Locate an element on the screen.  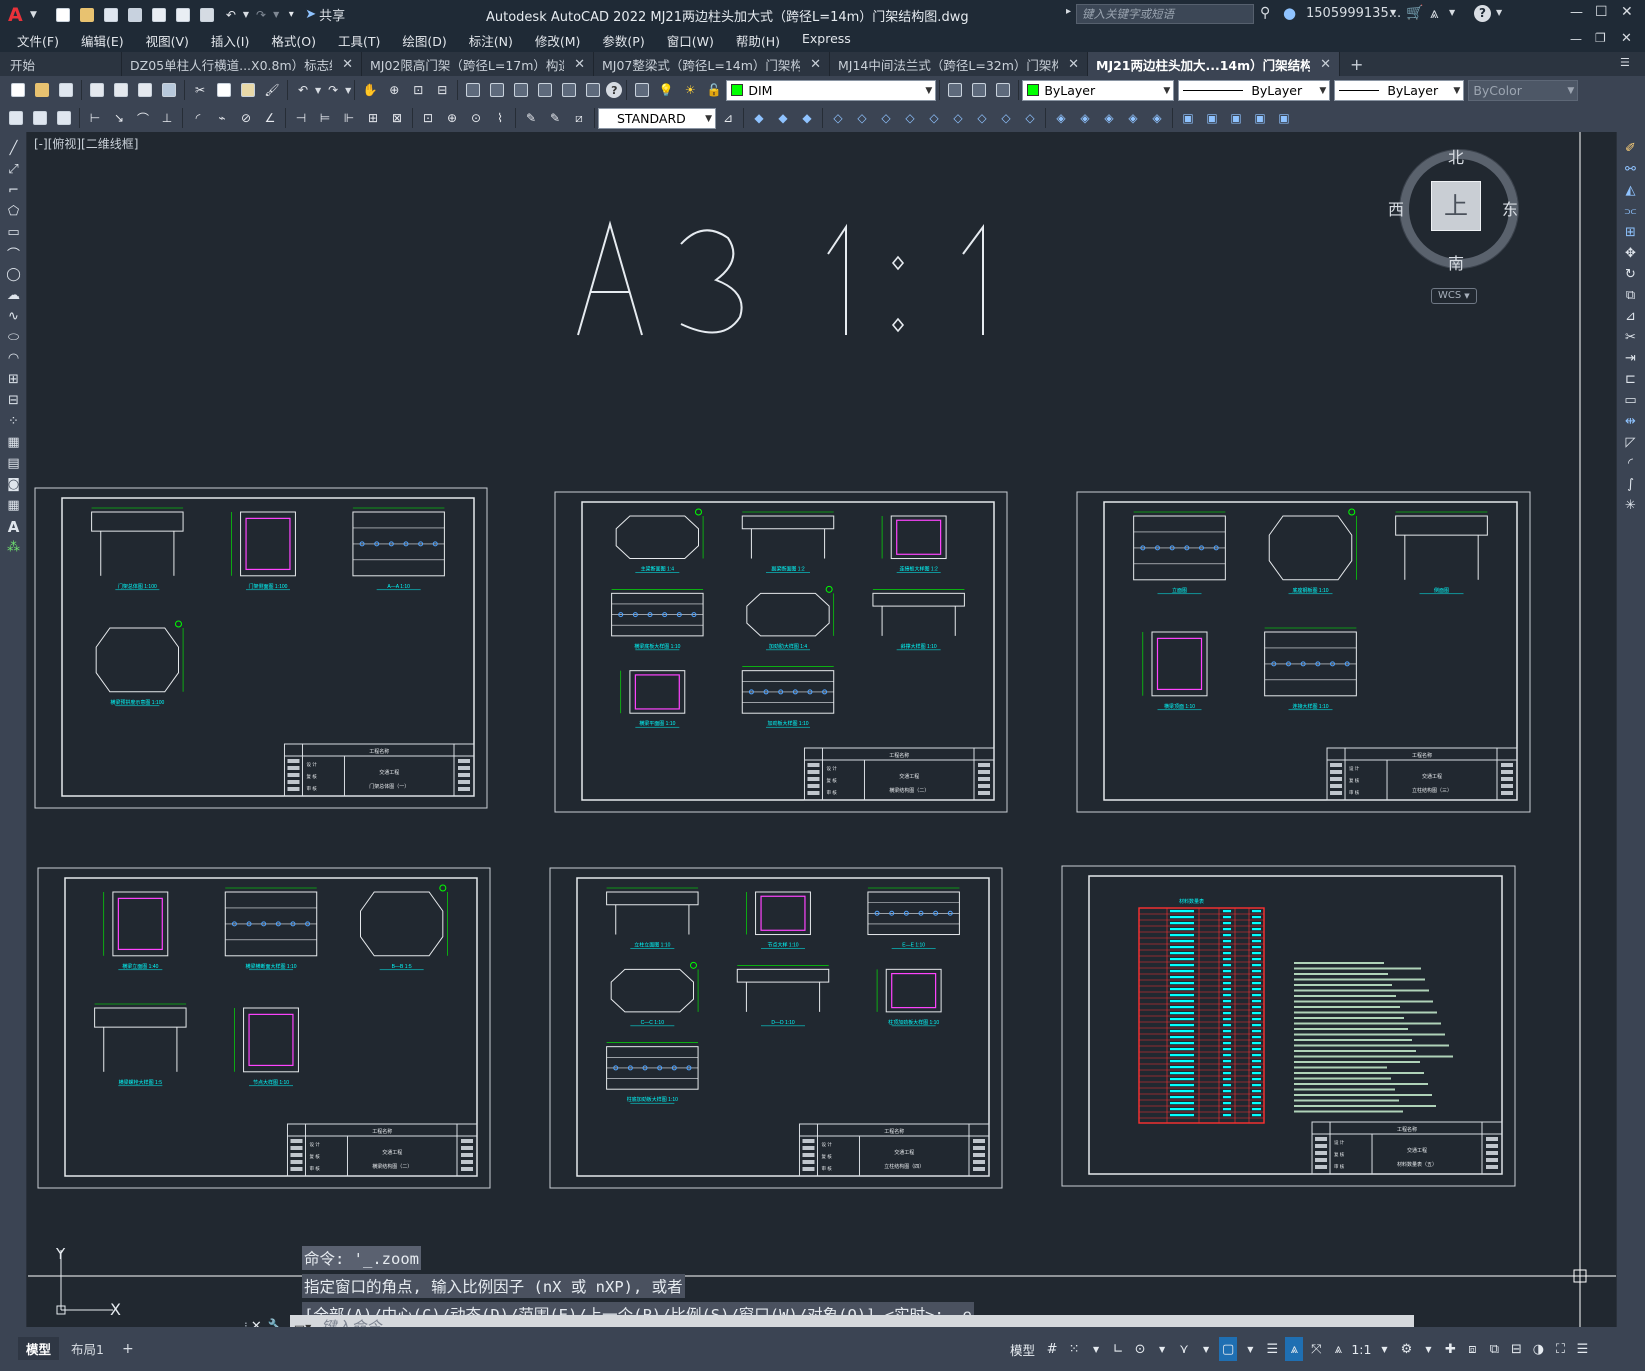
doc-minimize-button: — is located at coordinates (1576, 39).